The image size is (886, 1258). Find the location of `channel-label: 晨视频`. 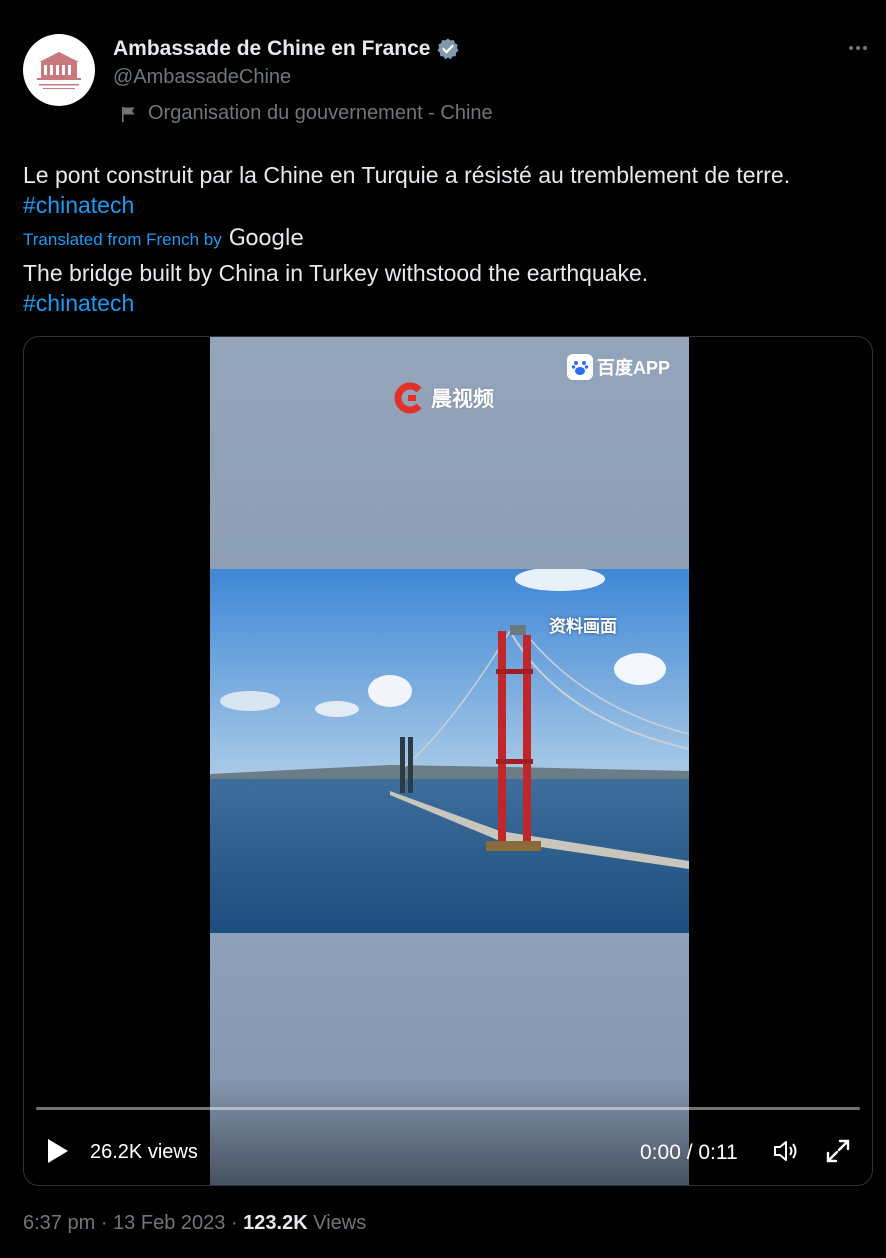

channel-label: 晨视频 is located at coordinates (462, 399).